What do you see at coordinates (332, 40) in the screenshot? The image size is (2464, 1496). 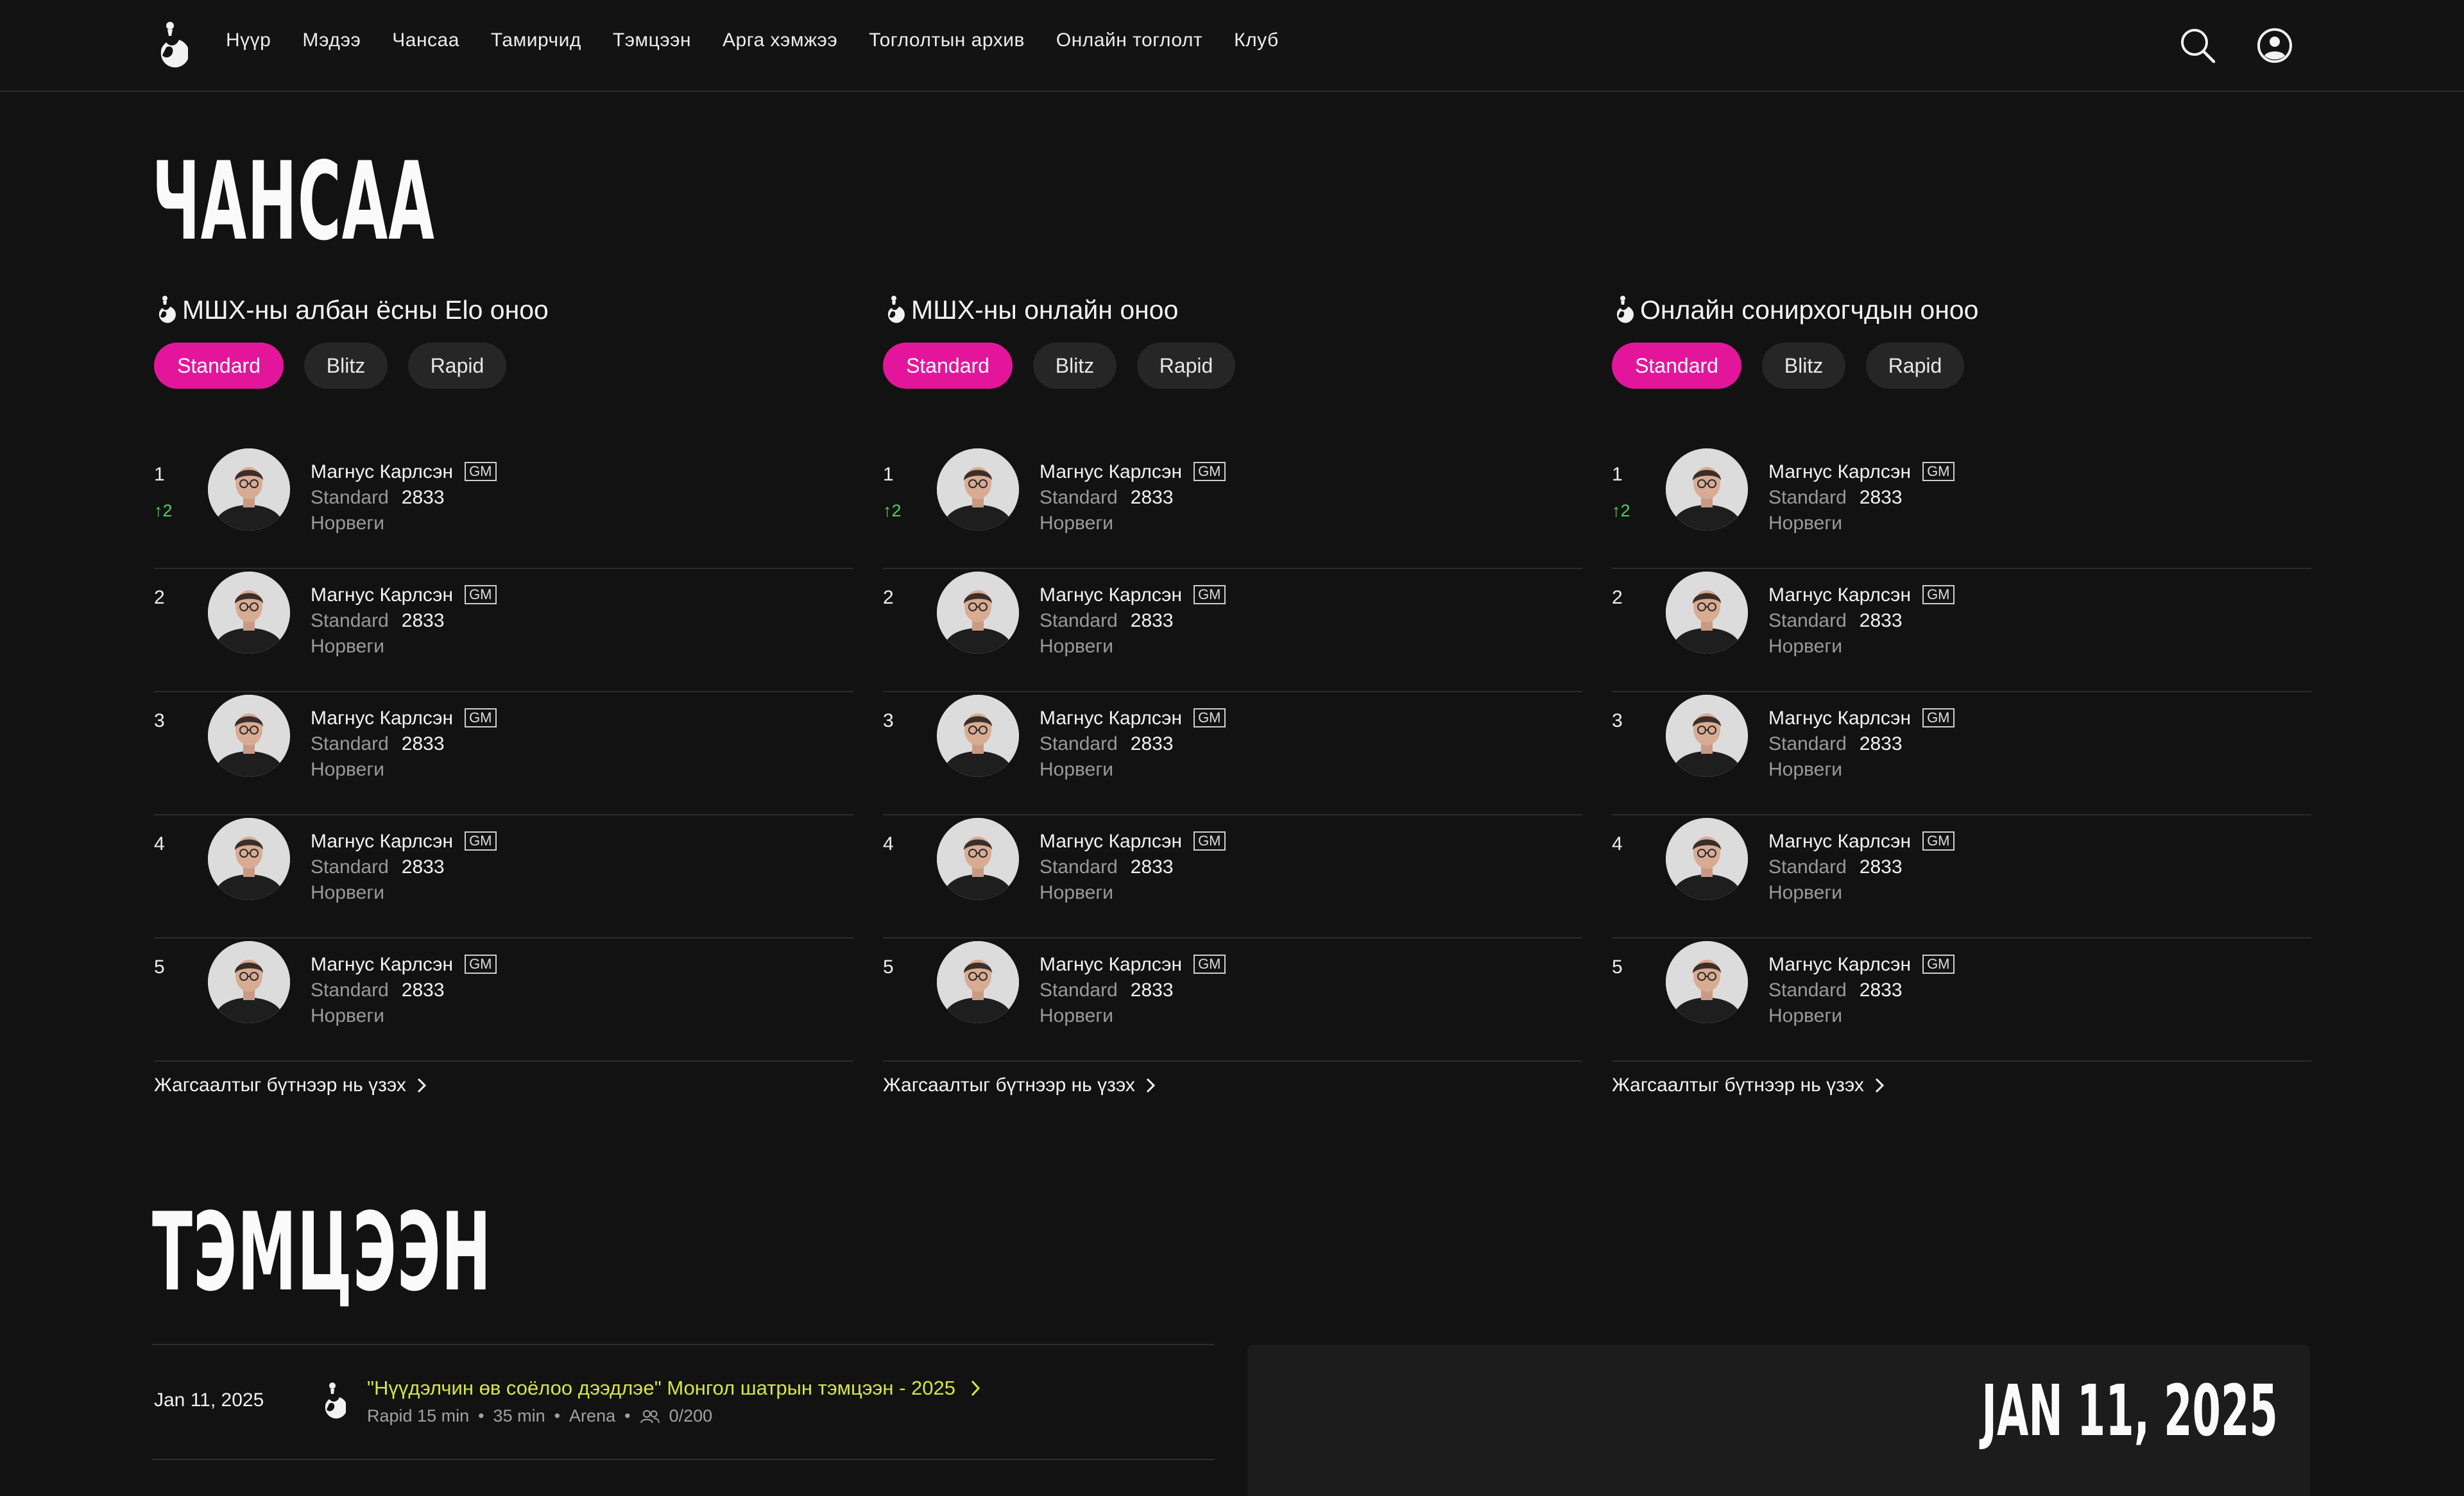 I see `nav-item-news: Мэдээ` at bounding box center [332, 40].